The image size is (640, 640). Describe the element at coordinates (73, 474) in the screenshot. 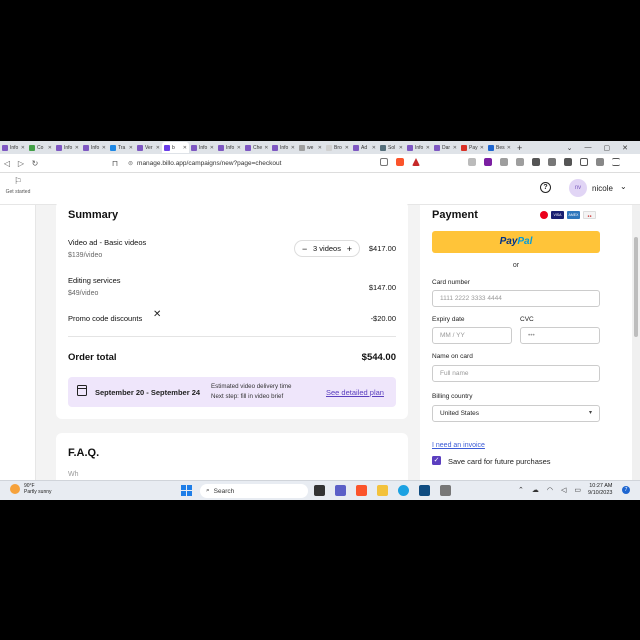

I see `faq-question: Wh` at that location.